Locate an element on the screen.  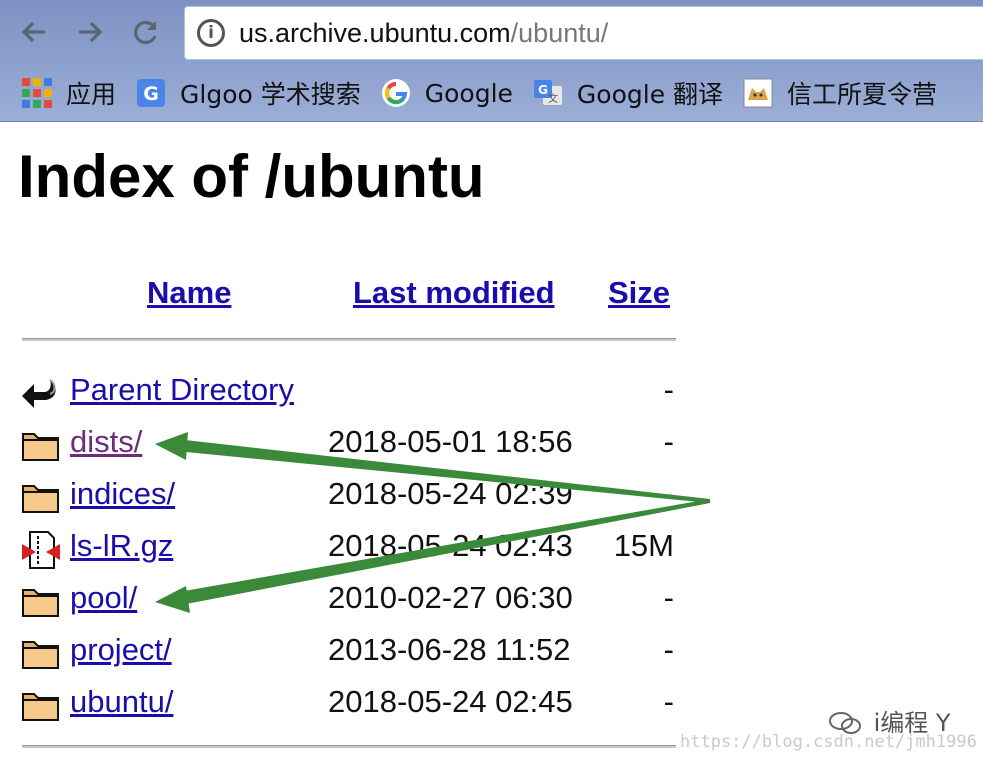
entry-date: 2018-05-24 02:43 is located at coordinates (450, 546).